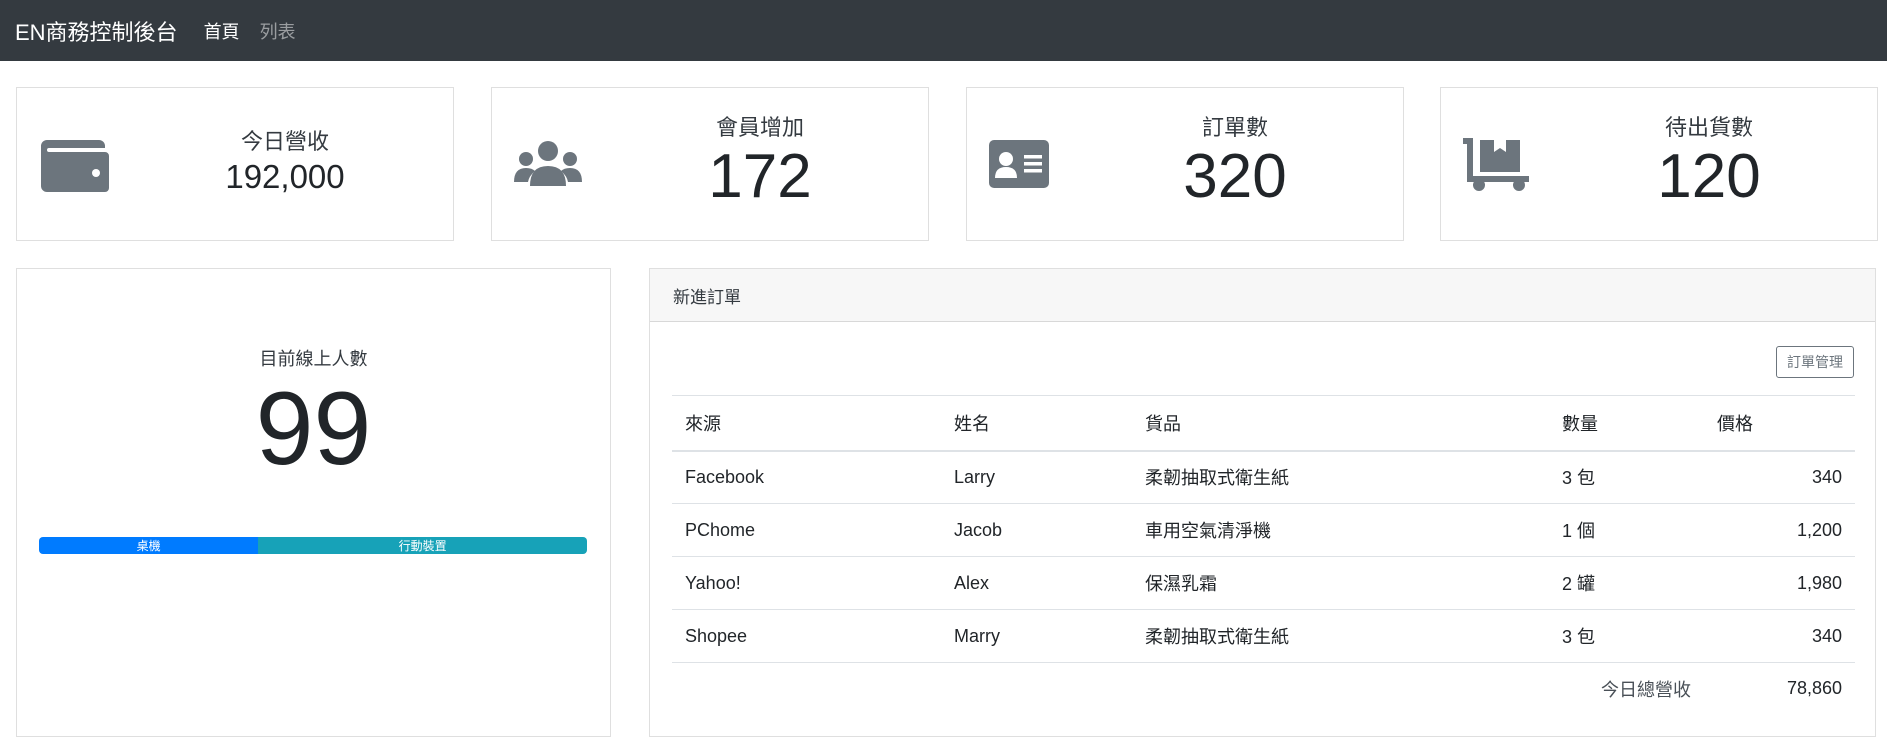  I want to click on stat-body: 訂單數 320, so click(1235, 164).